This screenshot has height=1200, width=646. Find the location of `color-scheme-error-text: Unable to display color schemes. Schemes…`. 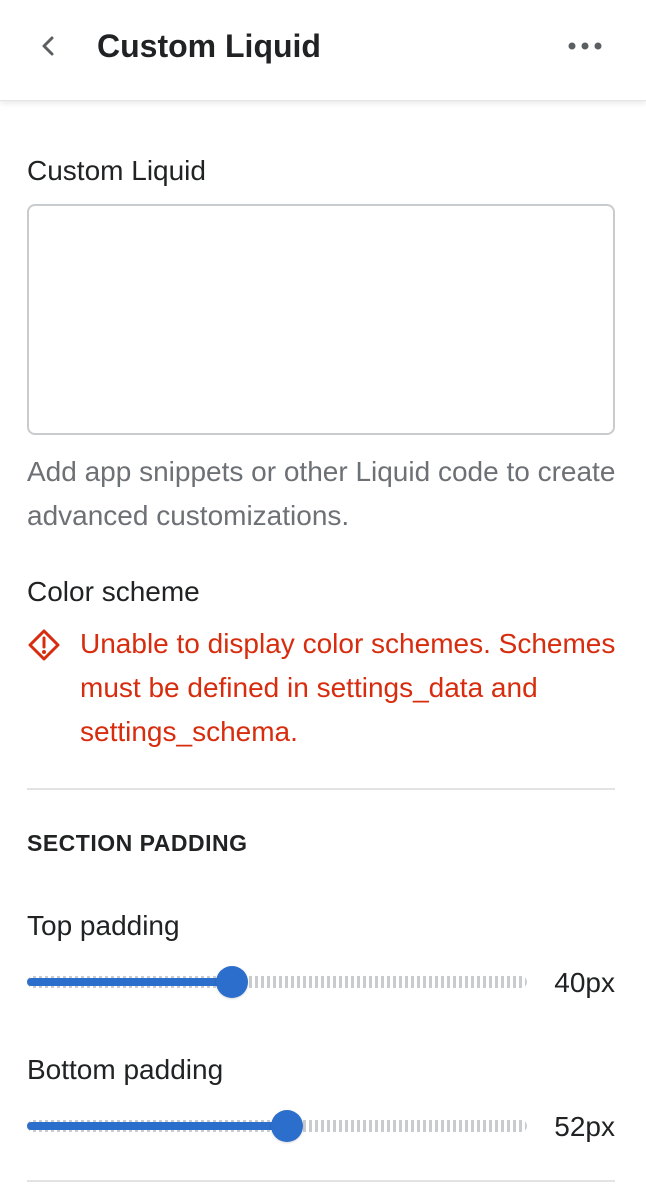

color-scheme-error-text: Unable to display color schemes. Schemes… is located at coordinates (348, 687).